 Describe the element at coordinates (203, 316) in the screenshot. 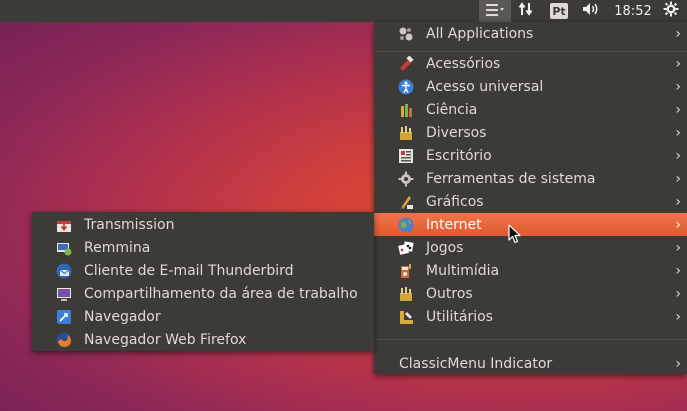

I see `submenu-item-navegador: Navegador` at that location.